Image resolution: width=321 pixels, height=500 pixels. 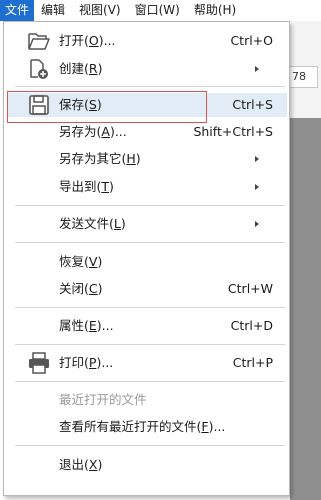 What do you see at coordinates (252, 362) in the screenshot?
I see `shortcut-print: Ctrl+P` at bounding box center [252, 362].